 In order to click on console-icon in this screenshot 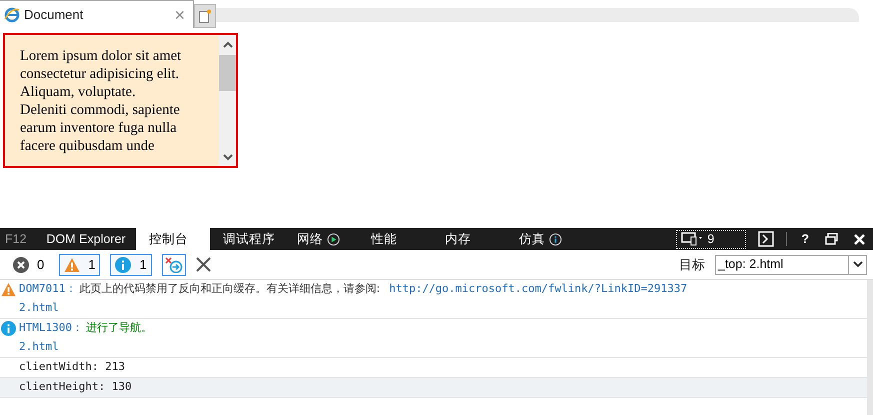, I will do `click(766, 239)`.